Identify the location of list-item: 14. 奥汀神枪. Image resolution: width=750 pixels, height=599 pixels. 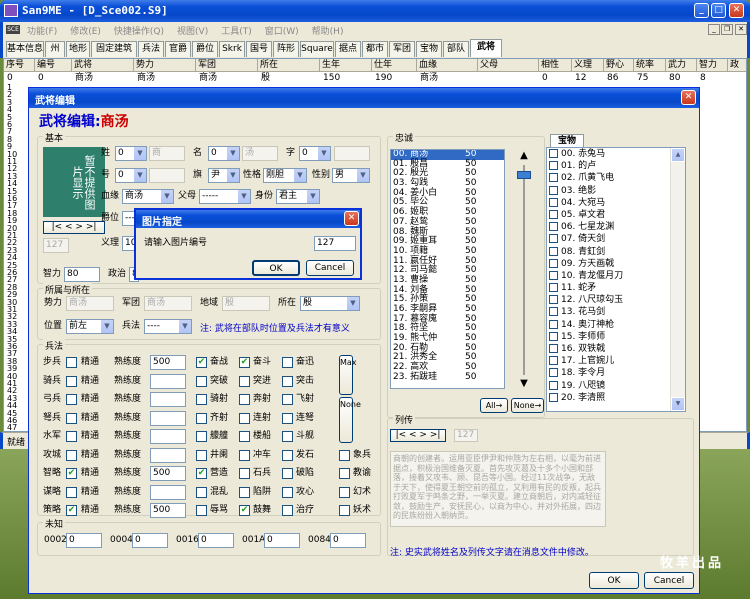
(616, 325).